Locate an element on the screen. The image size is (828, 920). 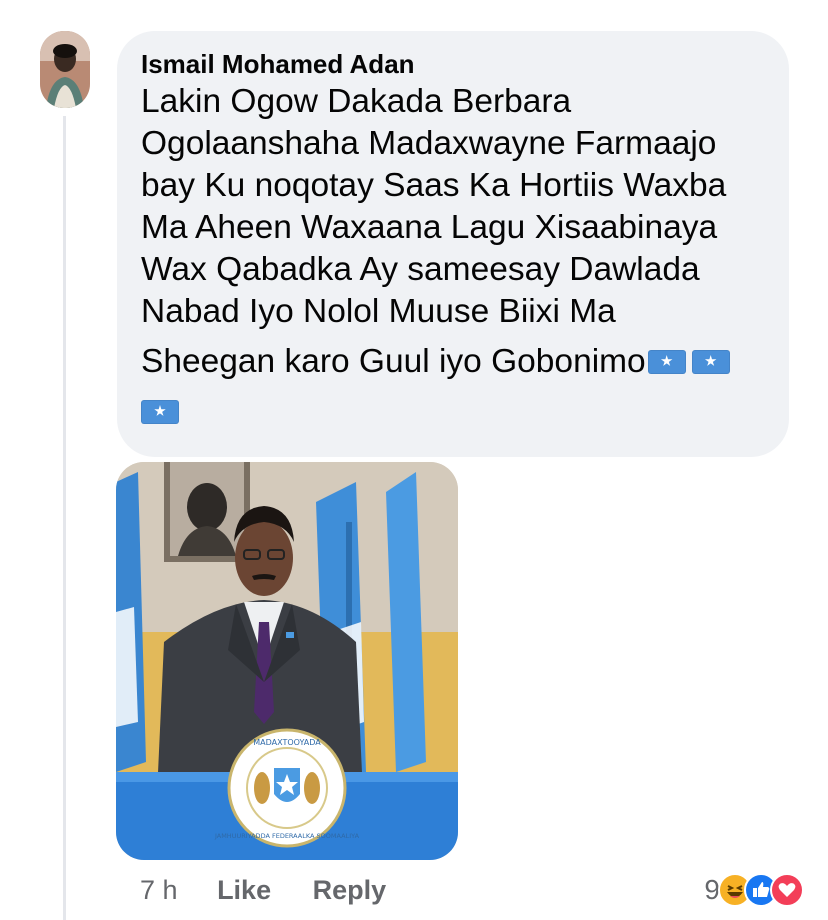
avatar-image is located at coordinates (65, 69).